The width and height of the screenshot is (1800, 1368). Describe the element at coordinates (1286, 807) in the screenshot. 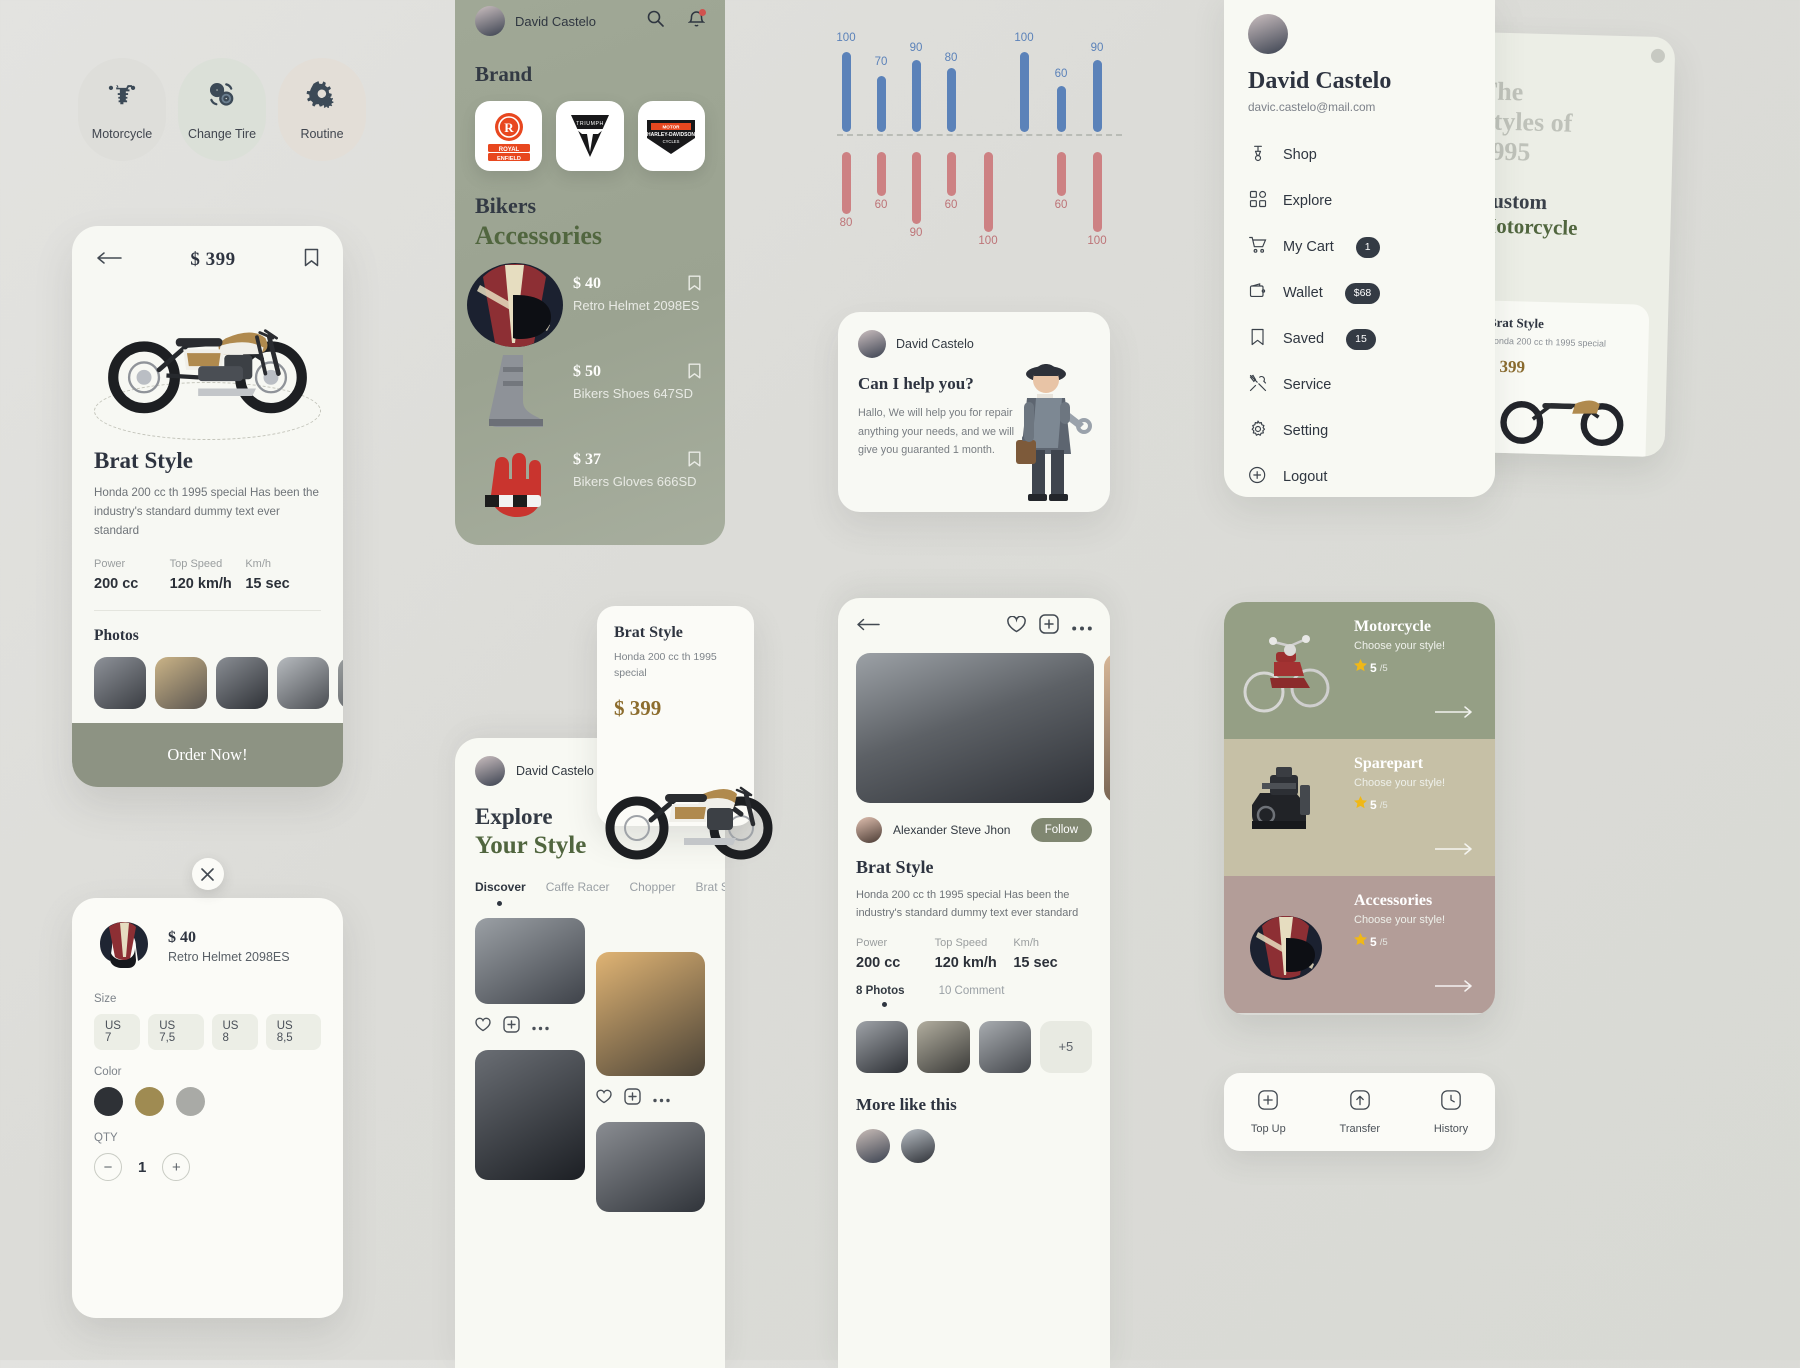

I see `engine-photo` at that location.